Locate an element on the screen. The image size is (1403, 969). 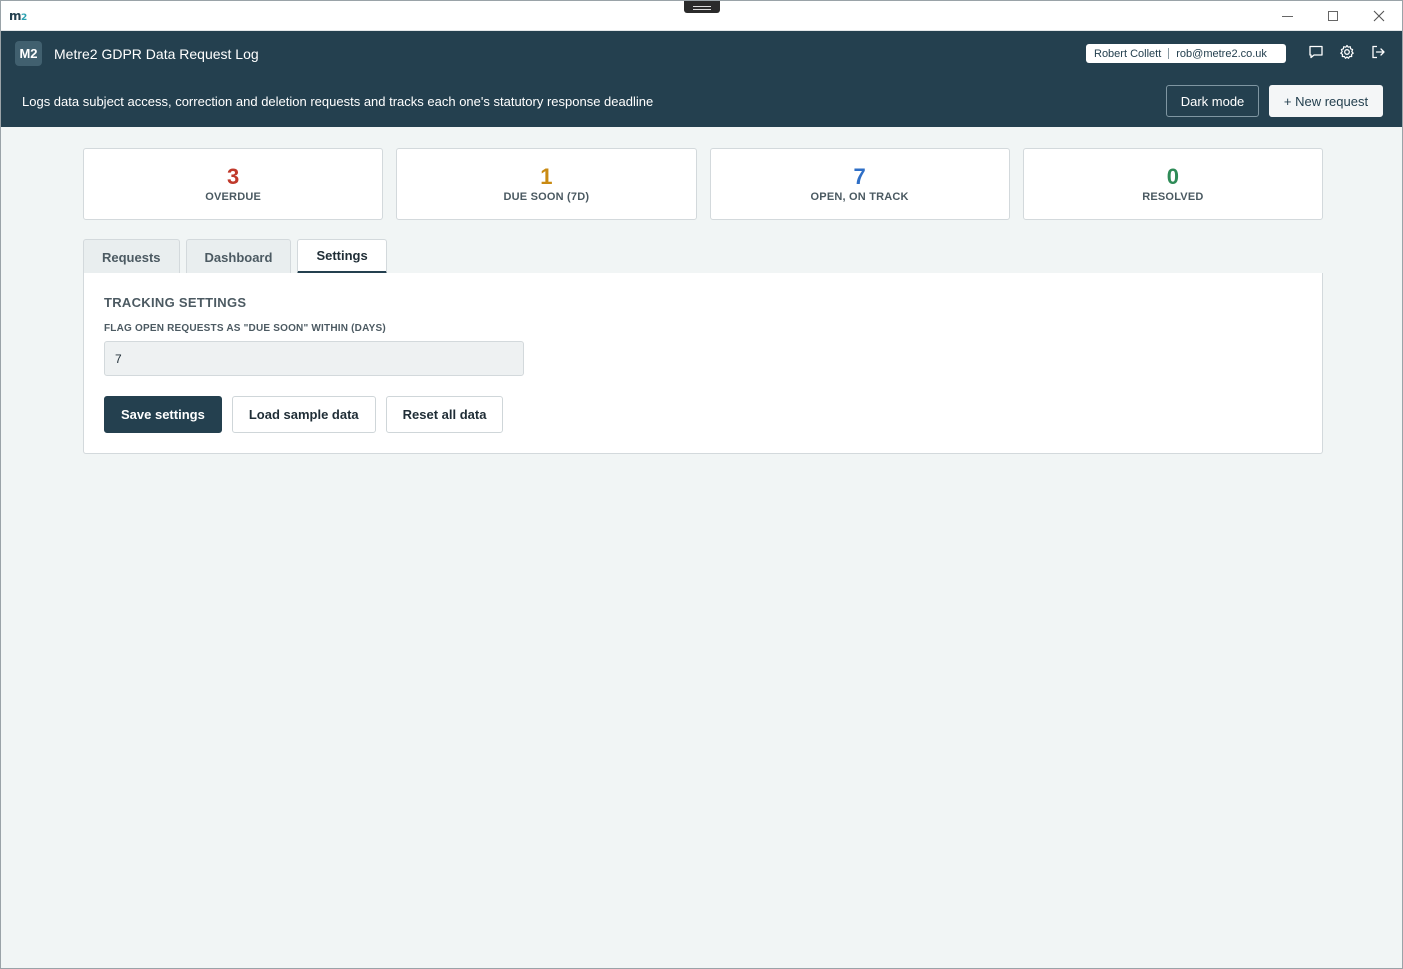
user-email: rob@metre2.co.uk is located at coordinates (1221, 53).